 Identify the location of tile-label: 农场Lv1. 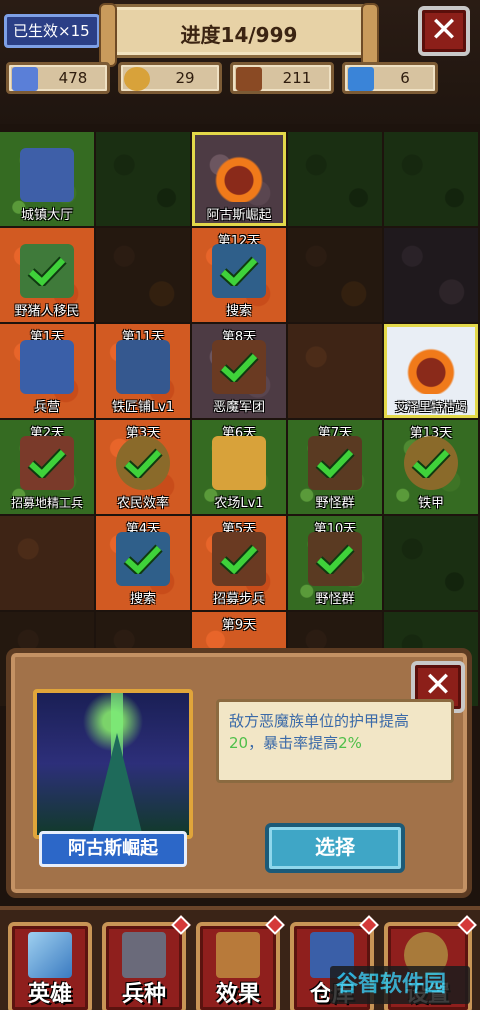
(239, 503).